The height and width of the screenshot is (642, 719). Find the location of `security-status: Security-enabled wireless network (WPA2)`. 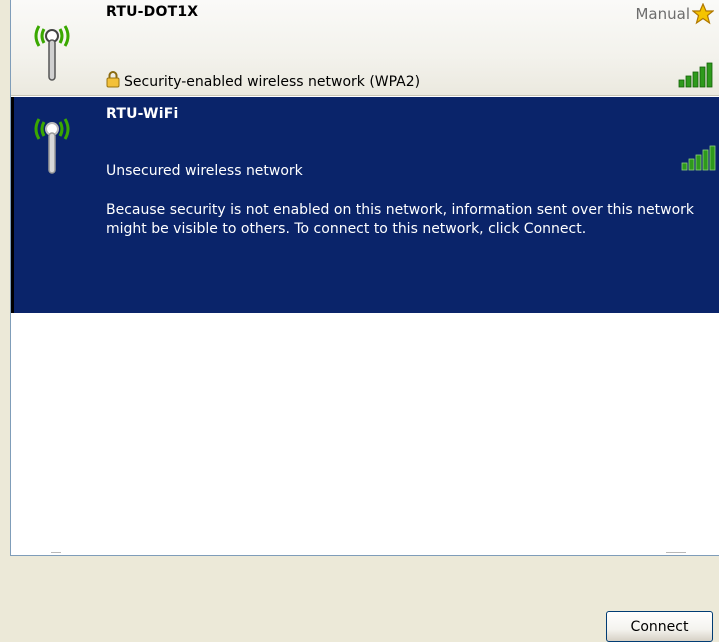

security-status: Security-enabled wireless network (WPA2) is located at coordinates (272, 82).